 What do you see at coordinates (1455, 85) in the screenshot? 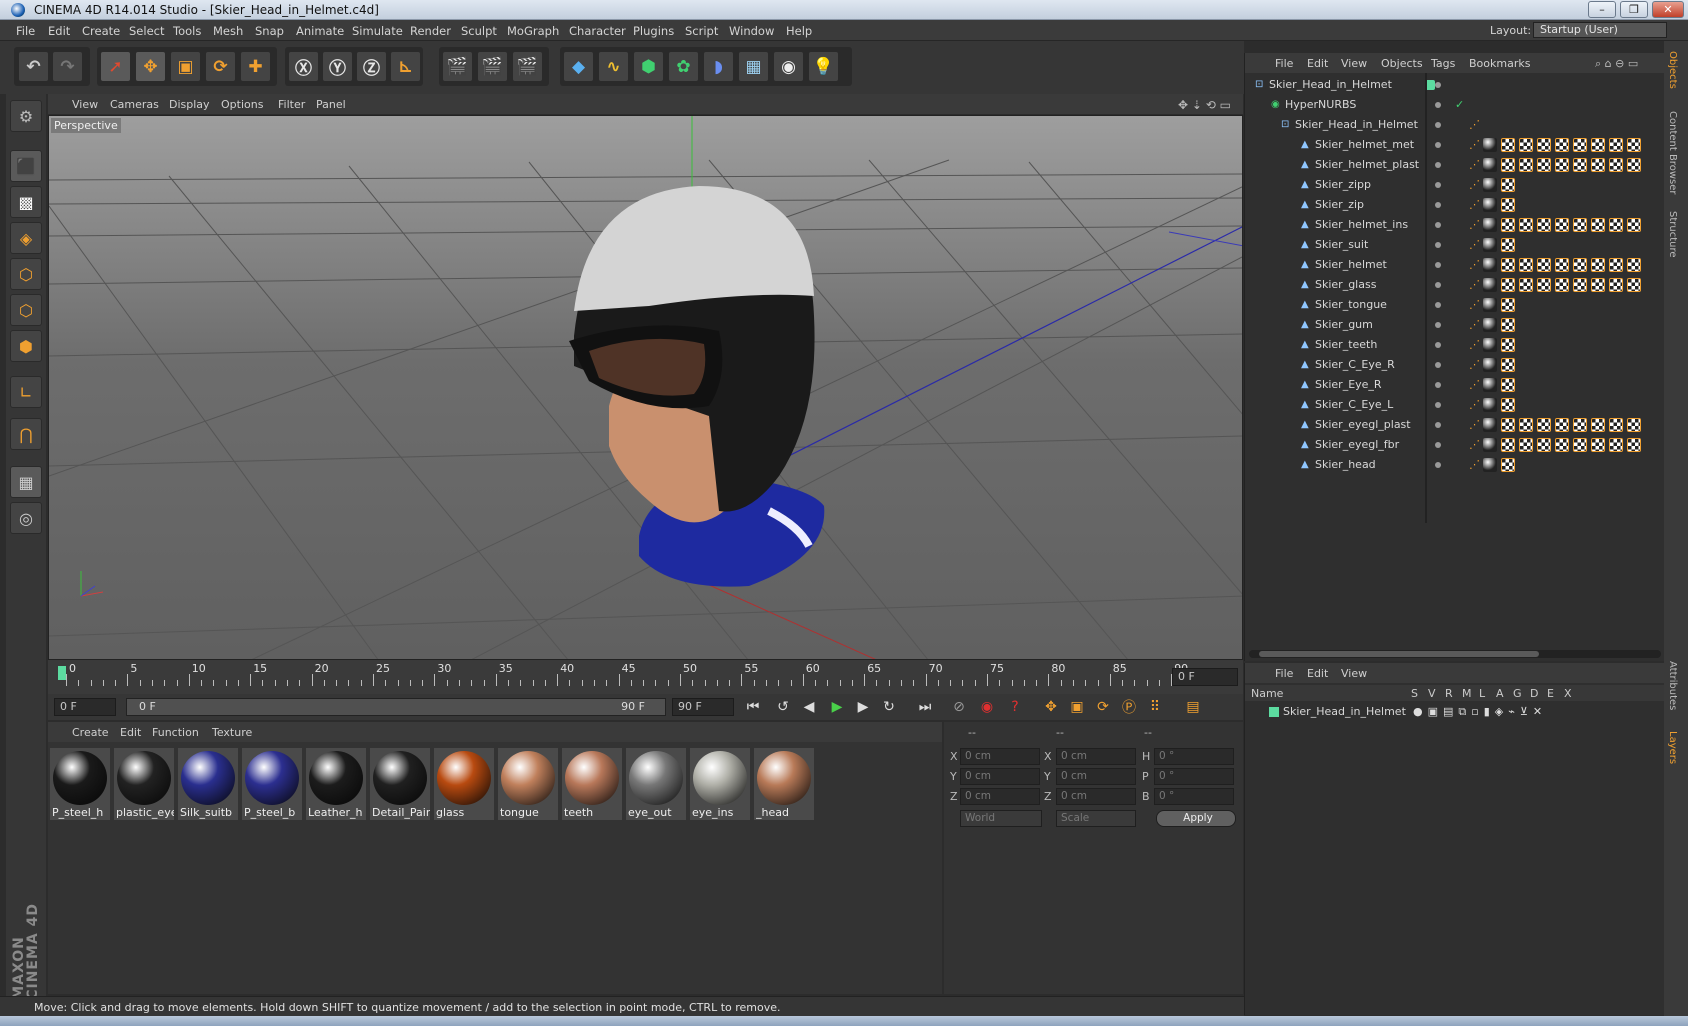
I see `object-row: ⊡ Skier_Head_in_Helmet` at bounding box center [1455, 85].